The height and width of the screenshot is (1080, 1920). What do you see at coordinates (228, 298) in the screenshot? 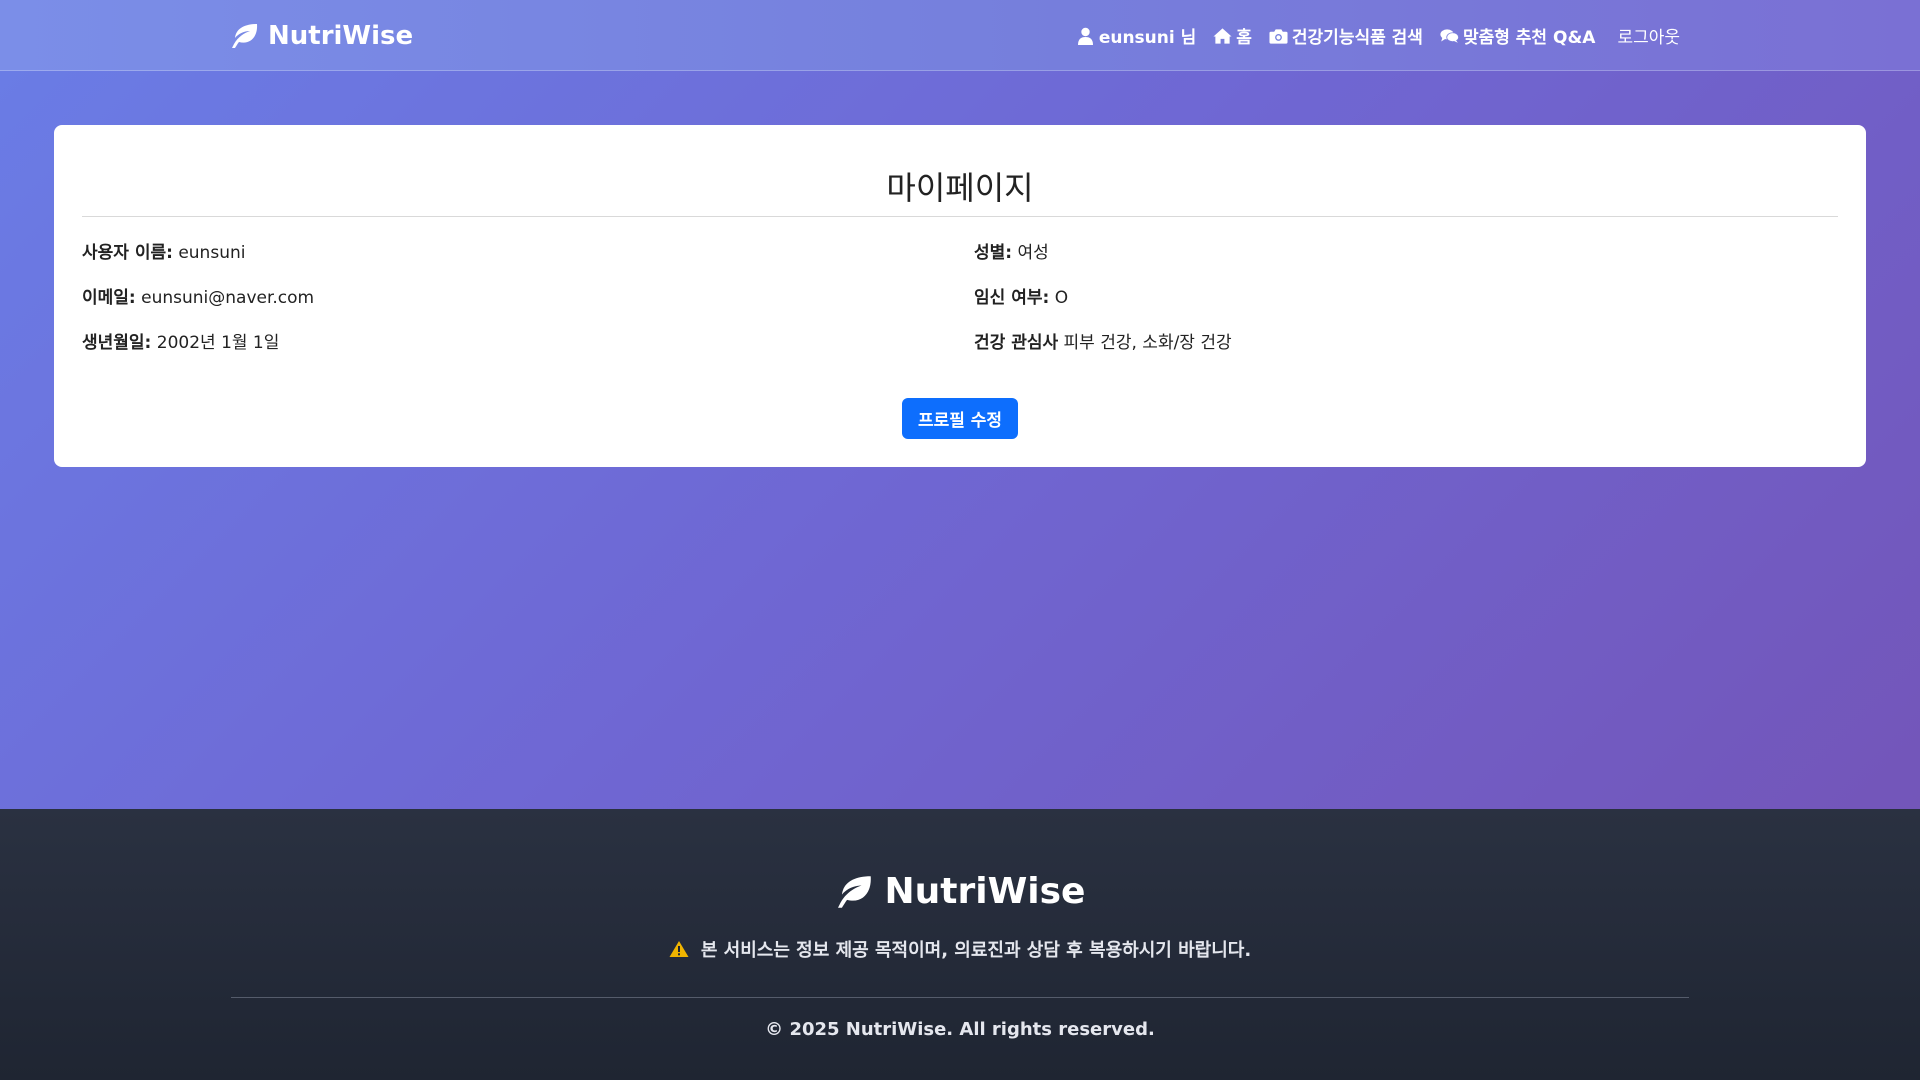
I see `email-value: eunsuni@naver.com` at bounding box center [228, 298].